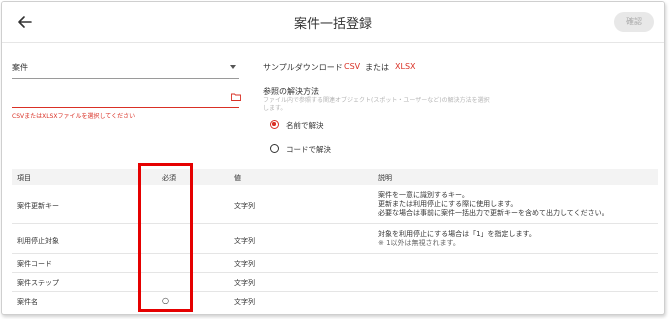 The height and width of the screenshot is (319, 670). I want to click on radio-resolve-by-name, so click(274, 124).